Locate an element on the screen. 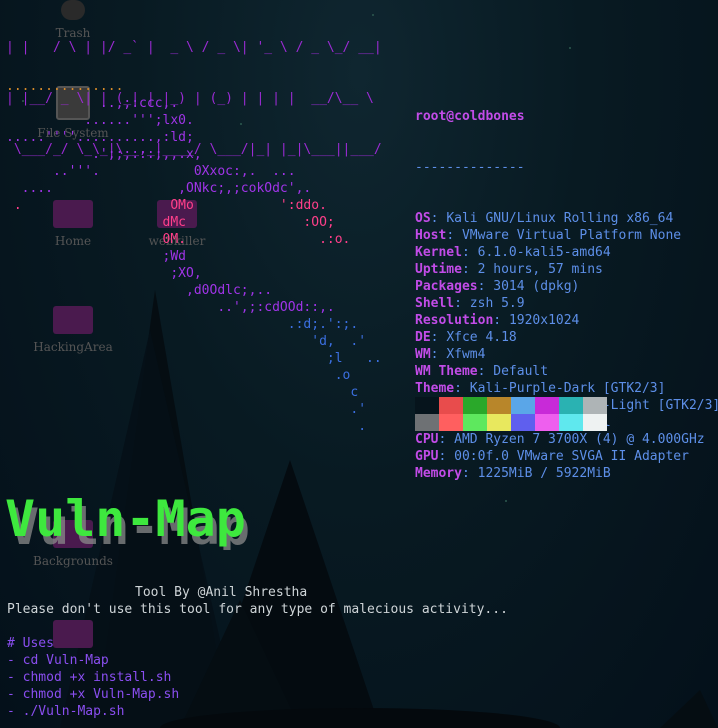  logo-segment: .... ,ONkc;,;cokOdc',. is located at coordinates (159, 188).